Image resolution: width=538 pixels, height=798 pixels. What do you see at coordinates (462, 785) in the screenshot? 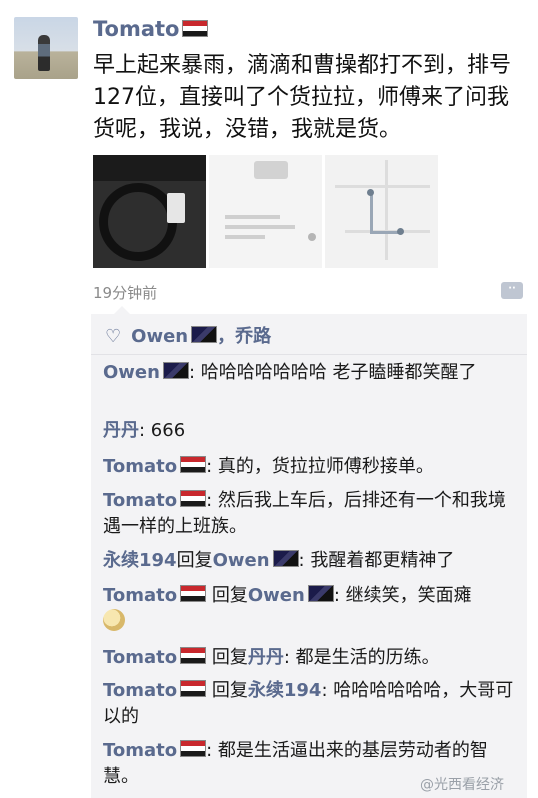
I see `watermark: @光西看经济` at bounding box center [462, 785].